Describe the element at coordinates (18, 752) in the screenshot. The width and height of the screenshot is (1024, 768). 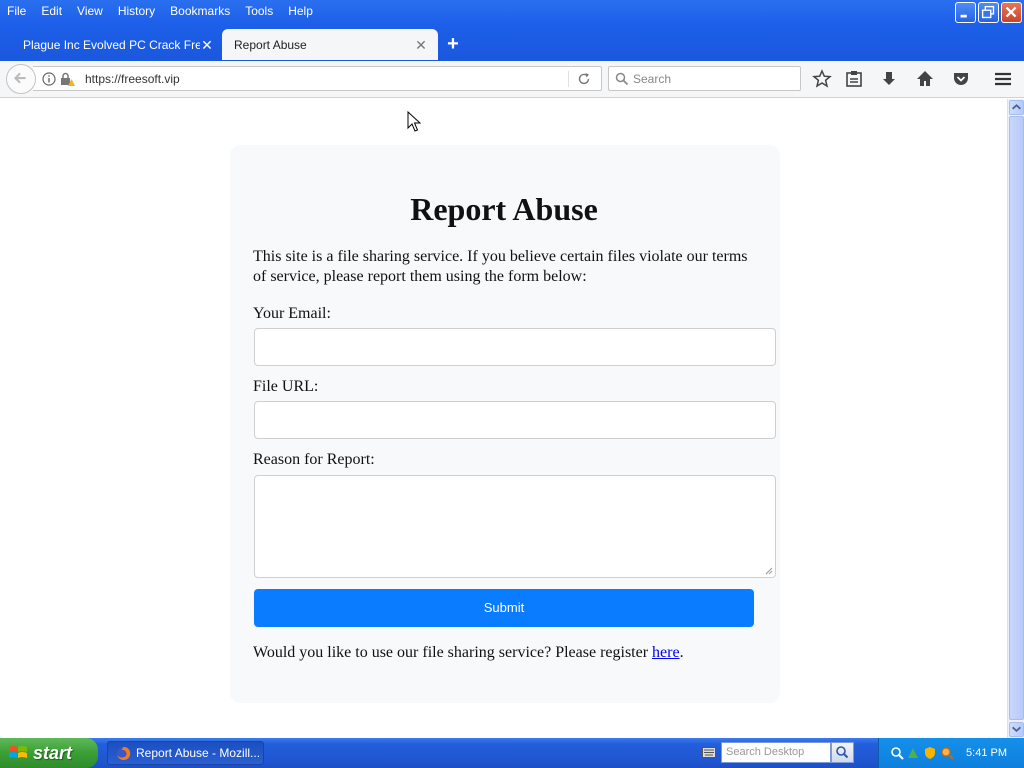
I see `windows-logo-icon` at that location.